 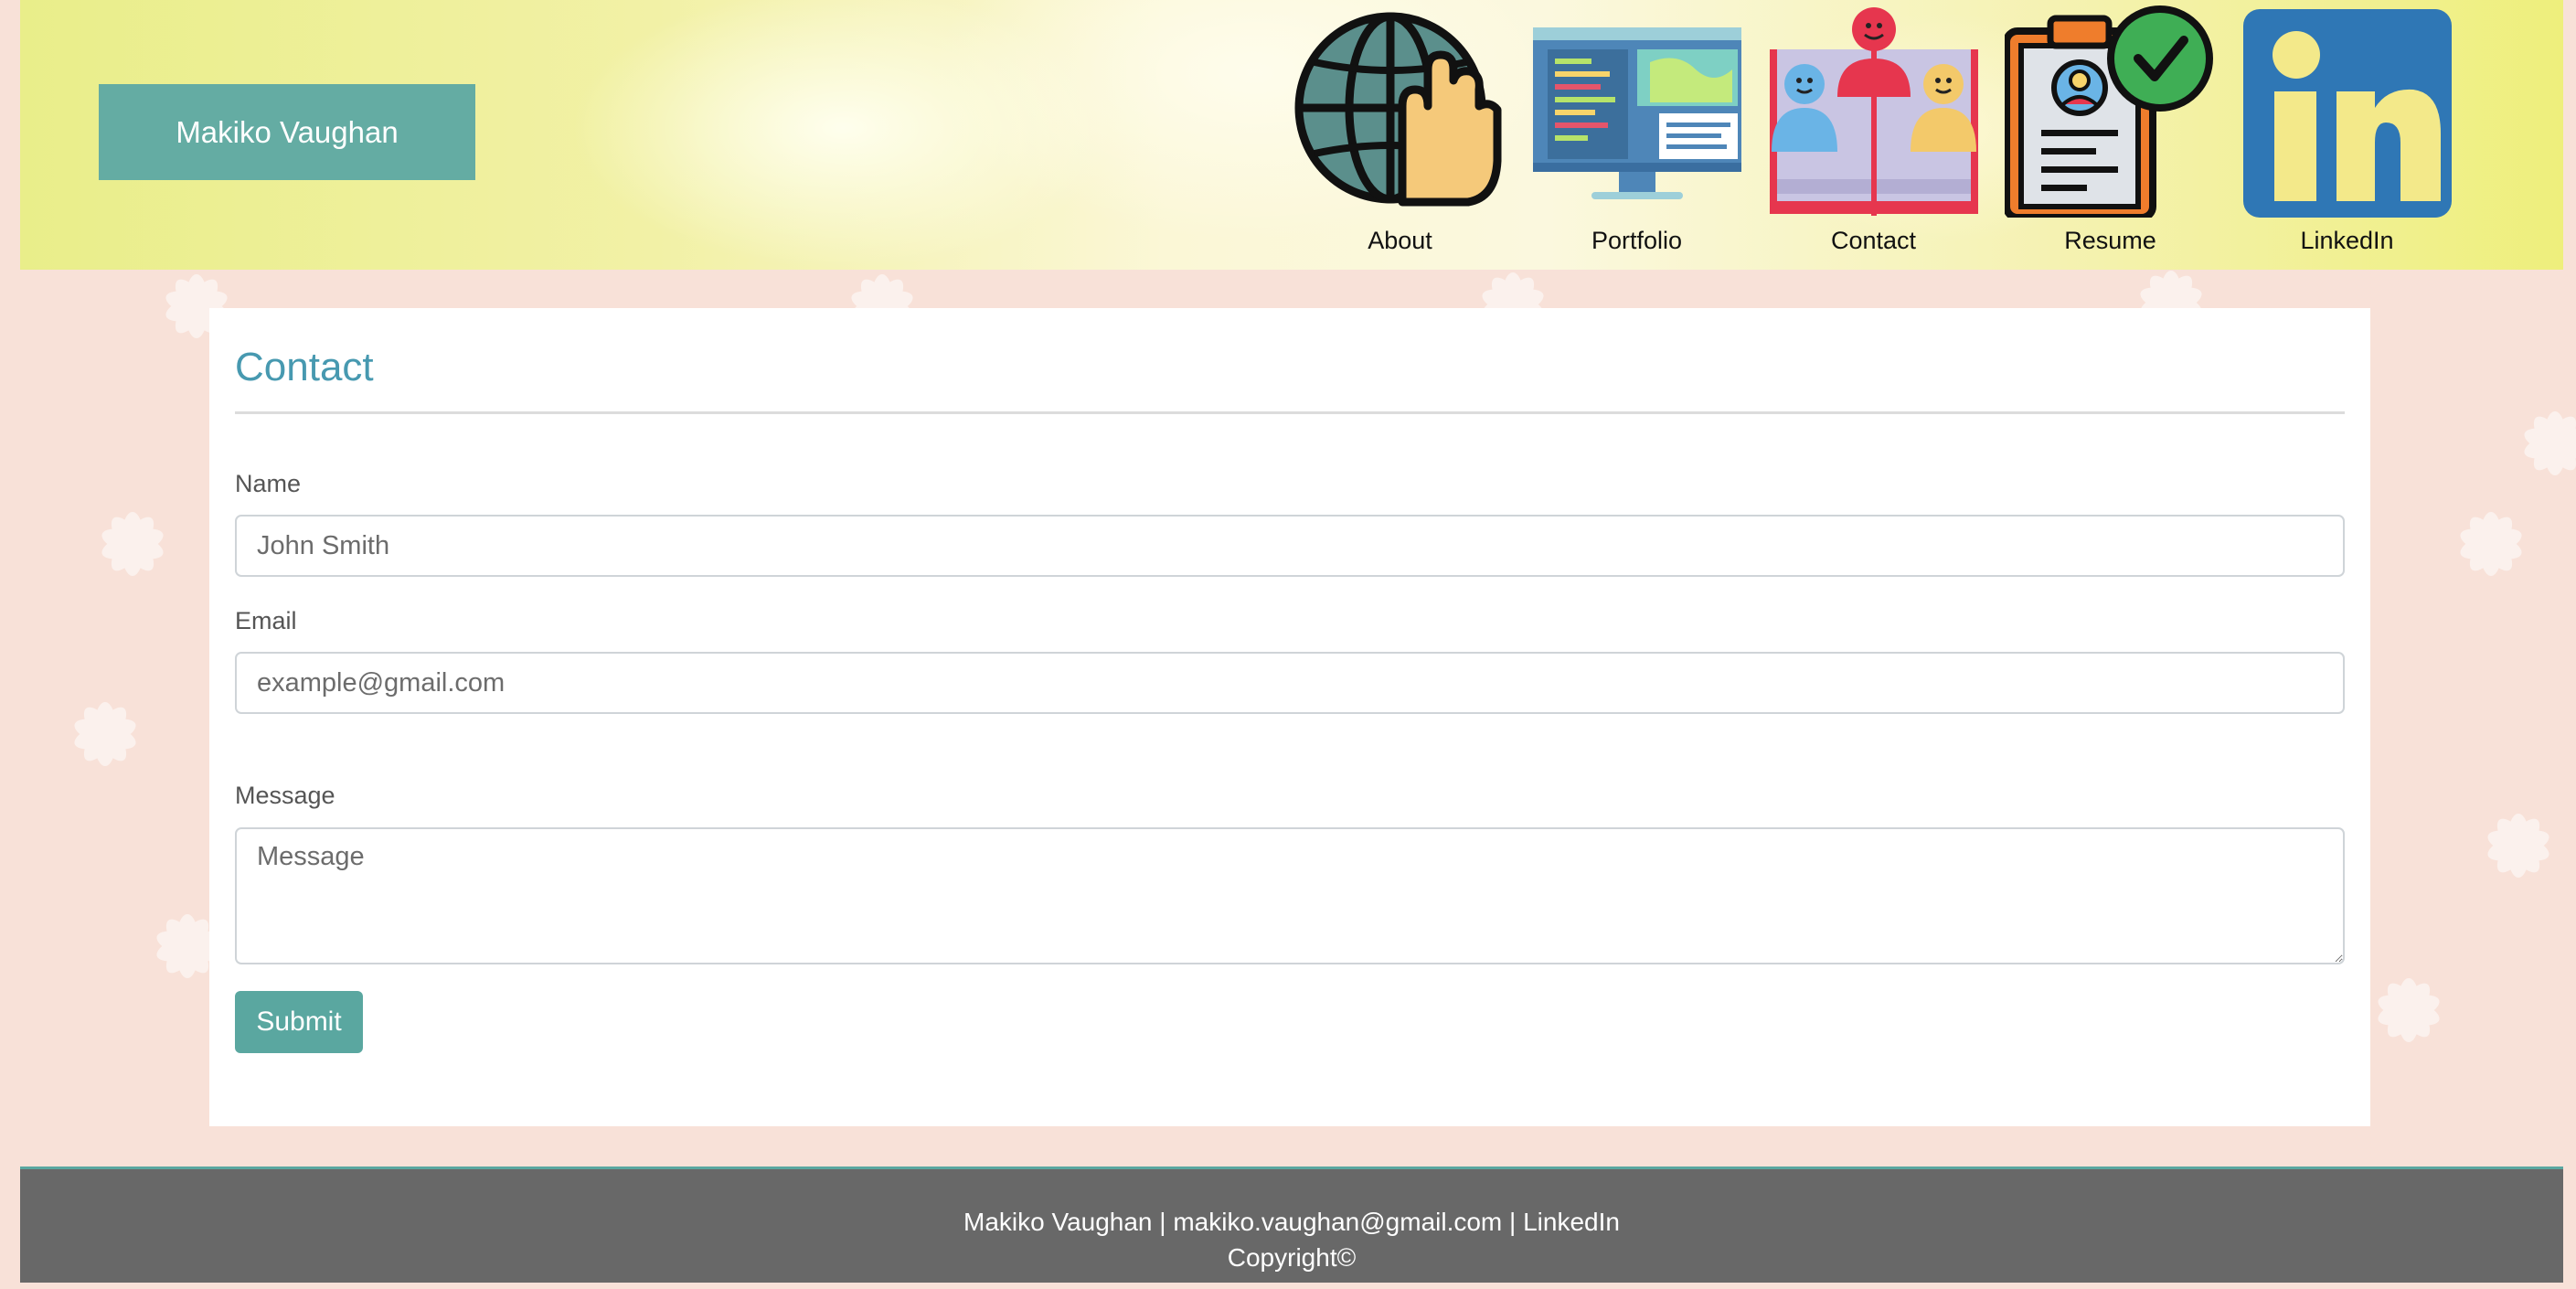 What do you see at coordinates (1290, 413) in the screenshot?
I see `title-divider` at bounding box center [1290, 413].